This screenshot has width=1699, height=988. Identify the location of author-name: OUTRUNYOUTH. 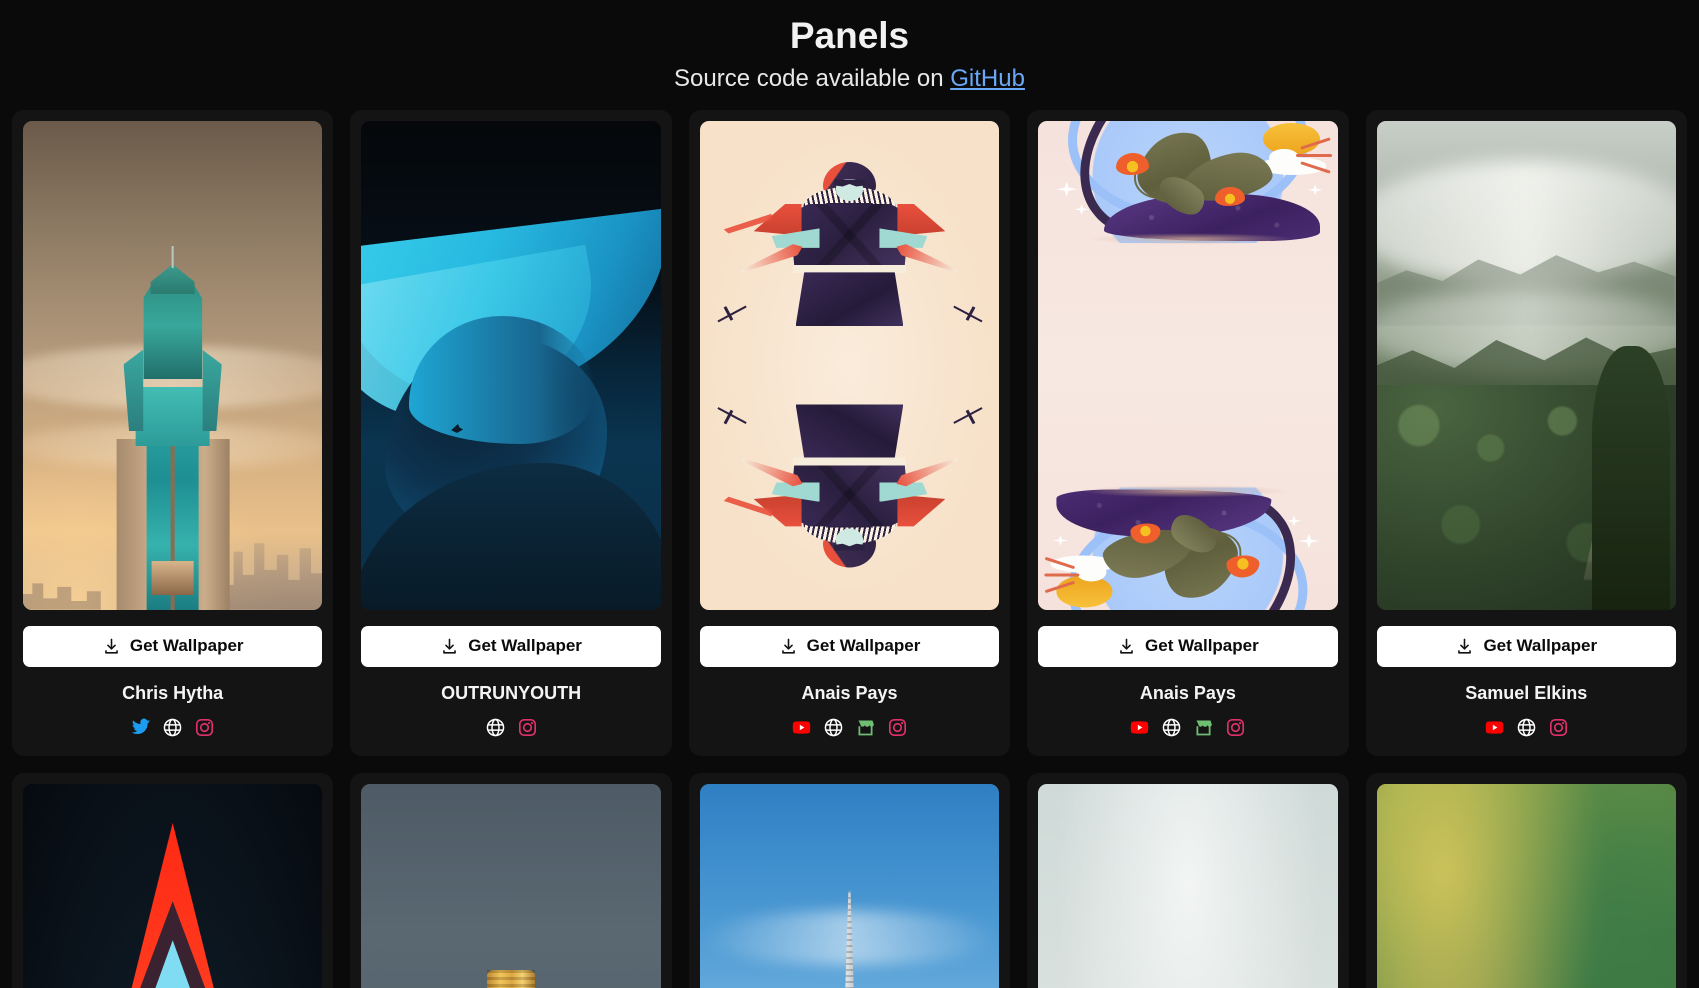
(511, 692).